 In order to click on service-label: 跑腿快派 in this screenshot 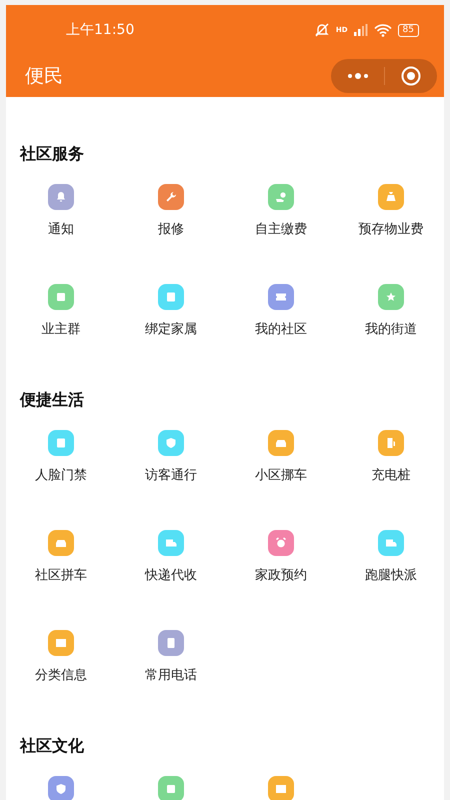, I will do `click(391, 575)`.